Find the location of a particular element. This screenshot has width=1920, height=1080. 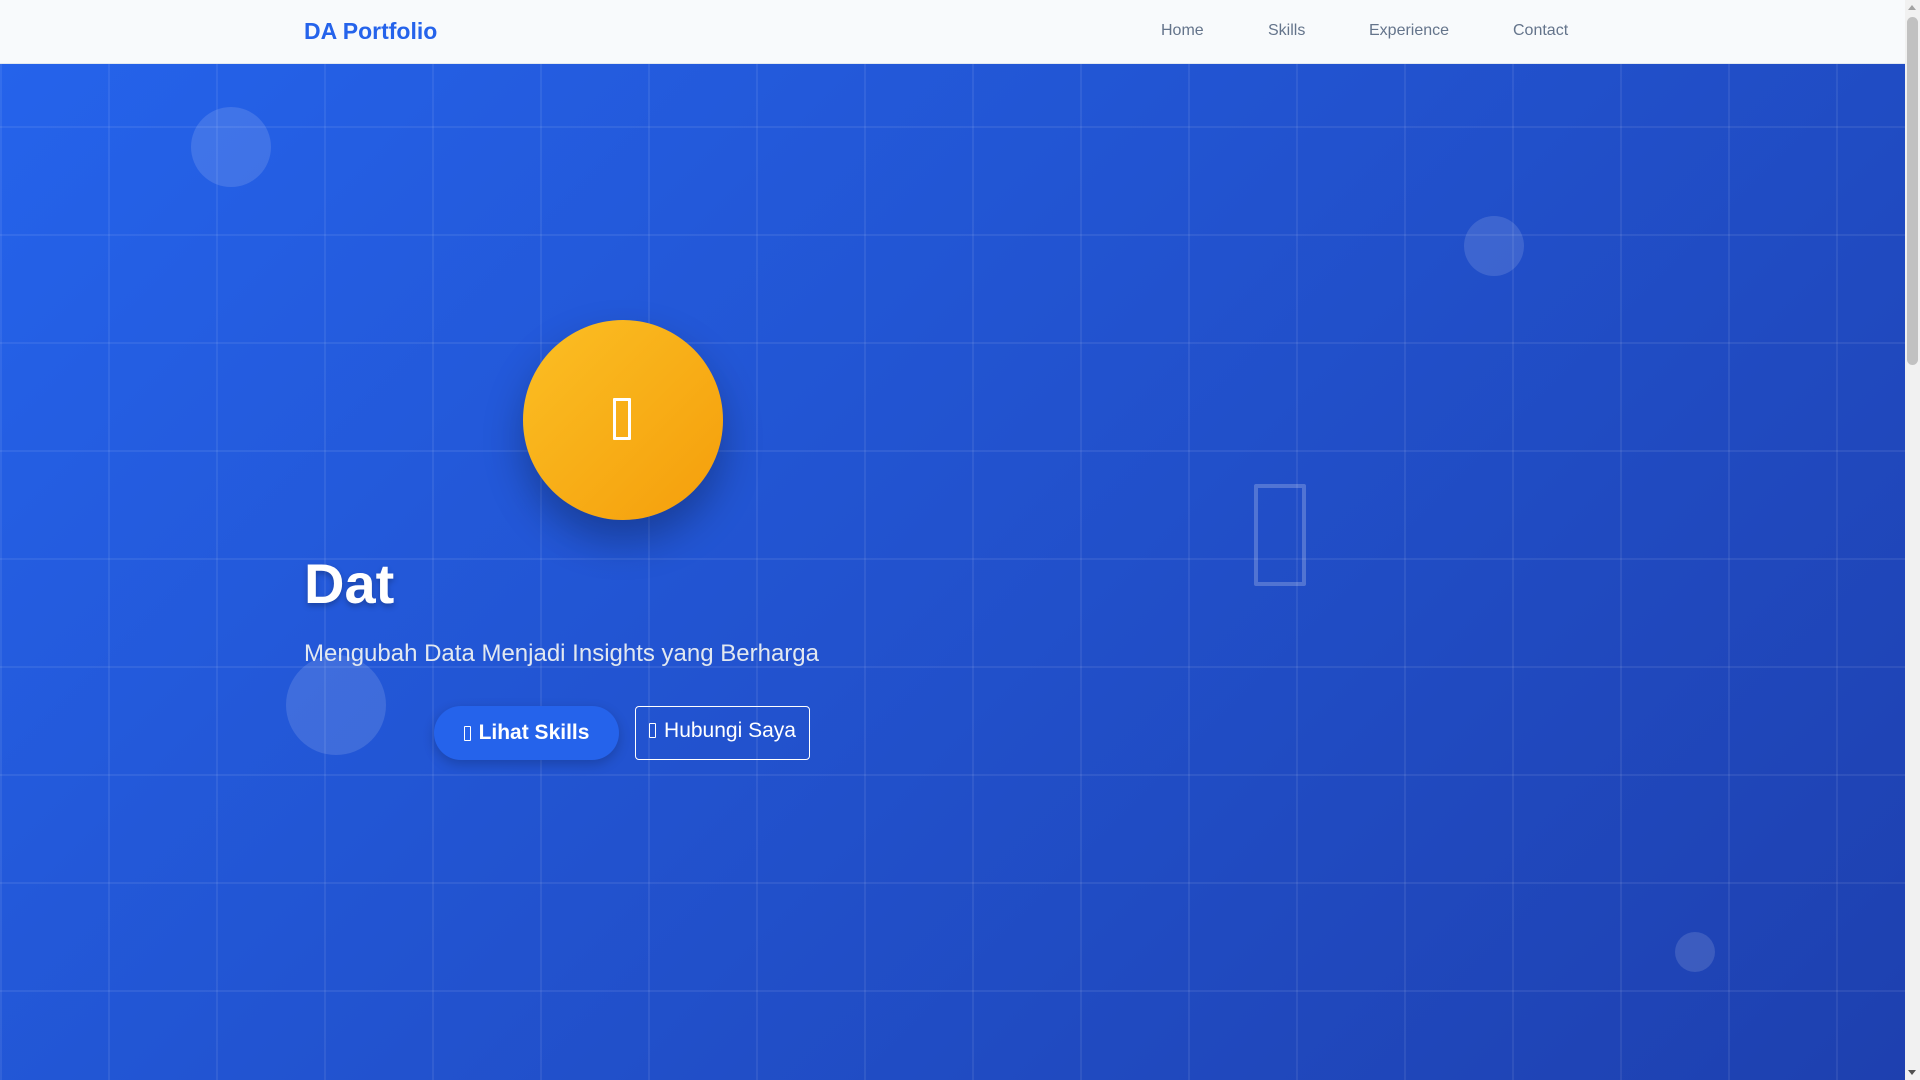

decorative-missing-glyph-icon is located at coordinates (1280, 535).